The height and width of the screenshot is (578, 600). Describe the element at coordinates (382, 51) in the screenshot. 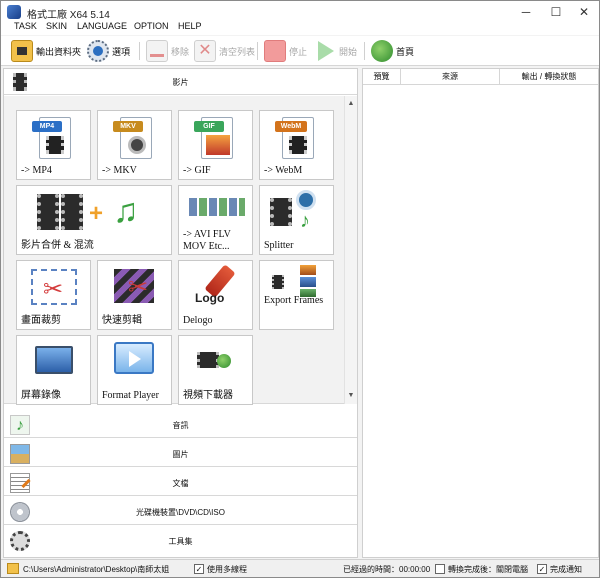

I see `home-globe-icon` at that location.